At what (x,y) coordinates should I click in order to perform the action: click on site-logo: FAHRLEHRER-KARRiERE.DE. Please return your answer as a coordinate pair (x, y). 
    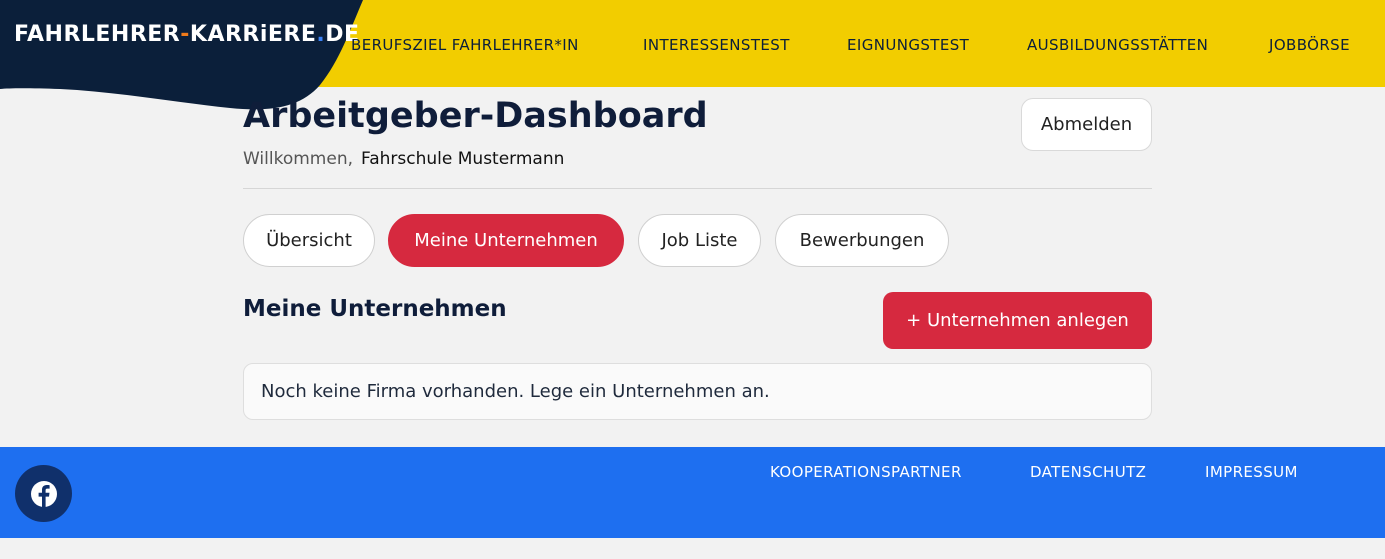
    Looking at the image, I should click on (187, 34).